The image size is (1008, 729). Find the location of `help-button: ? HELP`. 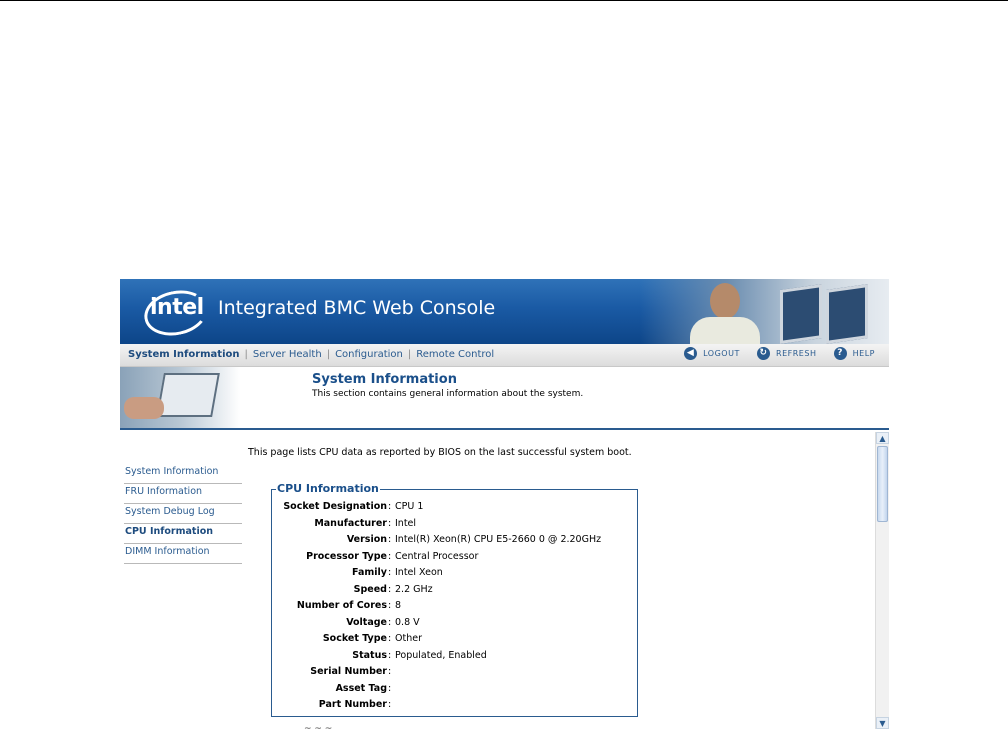

help-button: ? HELP is located at coordinates (854, 353).